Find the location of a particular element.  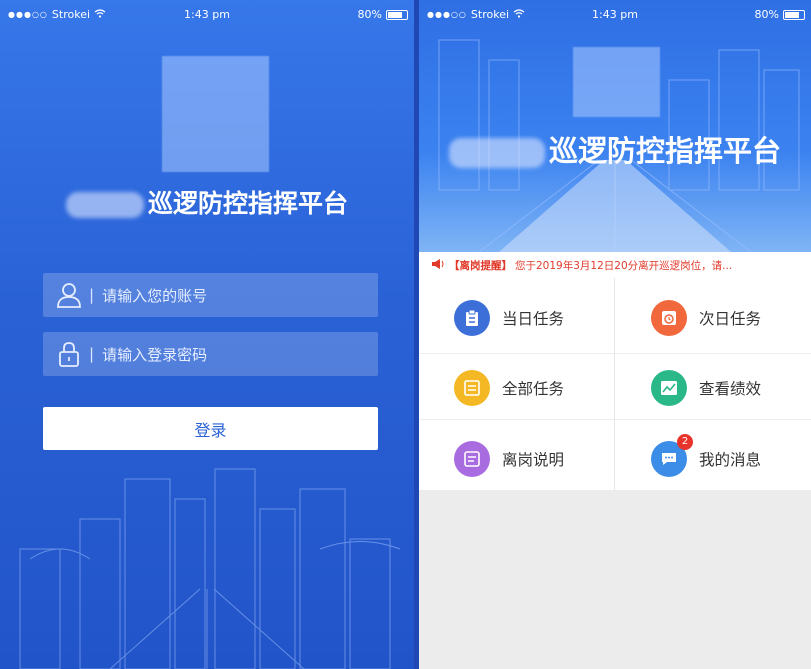

megaphone-icon is located at coordinates (438, 265).